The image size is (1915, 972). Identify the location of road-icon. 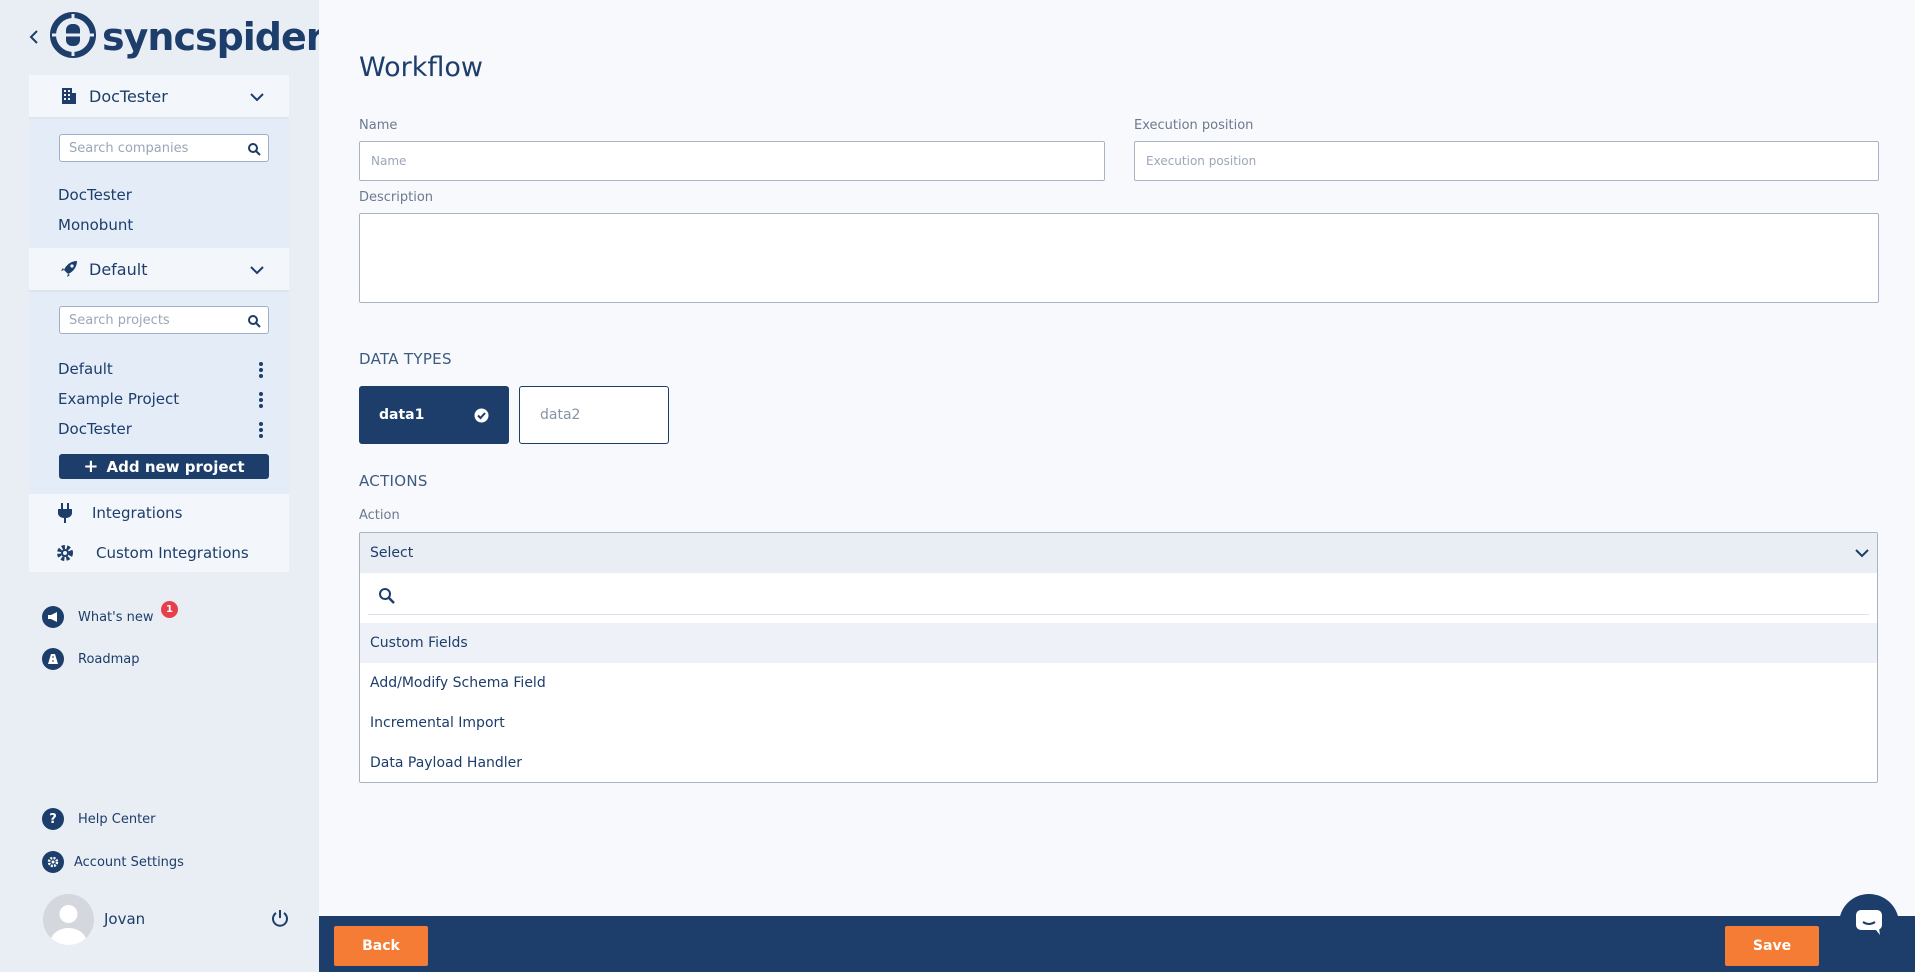
(53, 659).